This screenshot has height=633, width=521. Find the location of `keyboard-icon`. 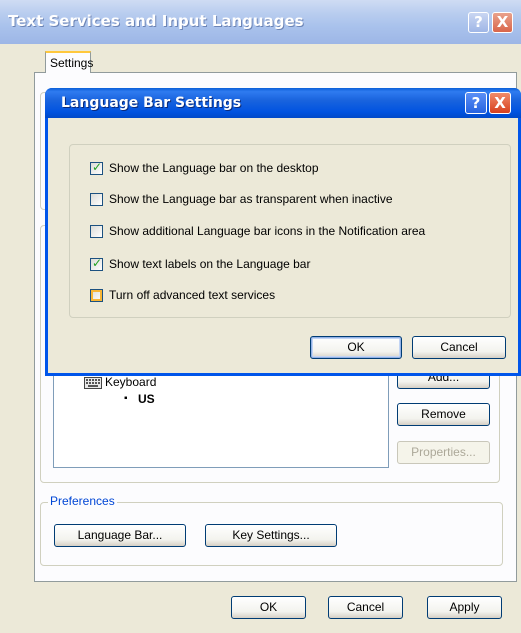

keyboard-icon is located at coordinates (93, 383).